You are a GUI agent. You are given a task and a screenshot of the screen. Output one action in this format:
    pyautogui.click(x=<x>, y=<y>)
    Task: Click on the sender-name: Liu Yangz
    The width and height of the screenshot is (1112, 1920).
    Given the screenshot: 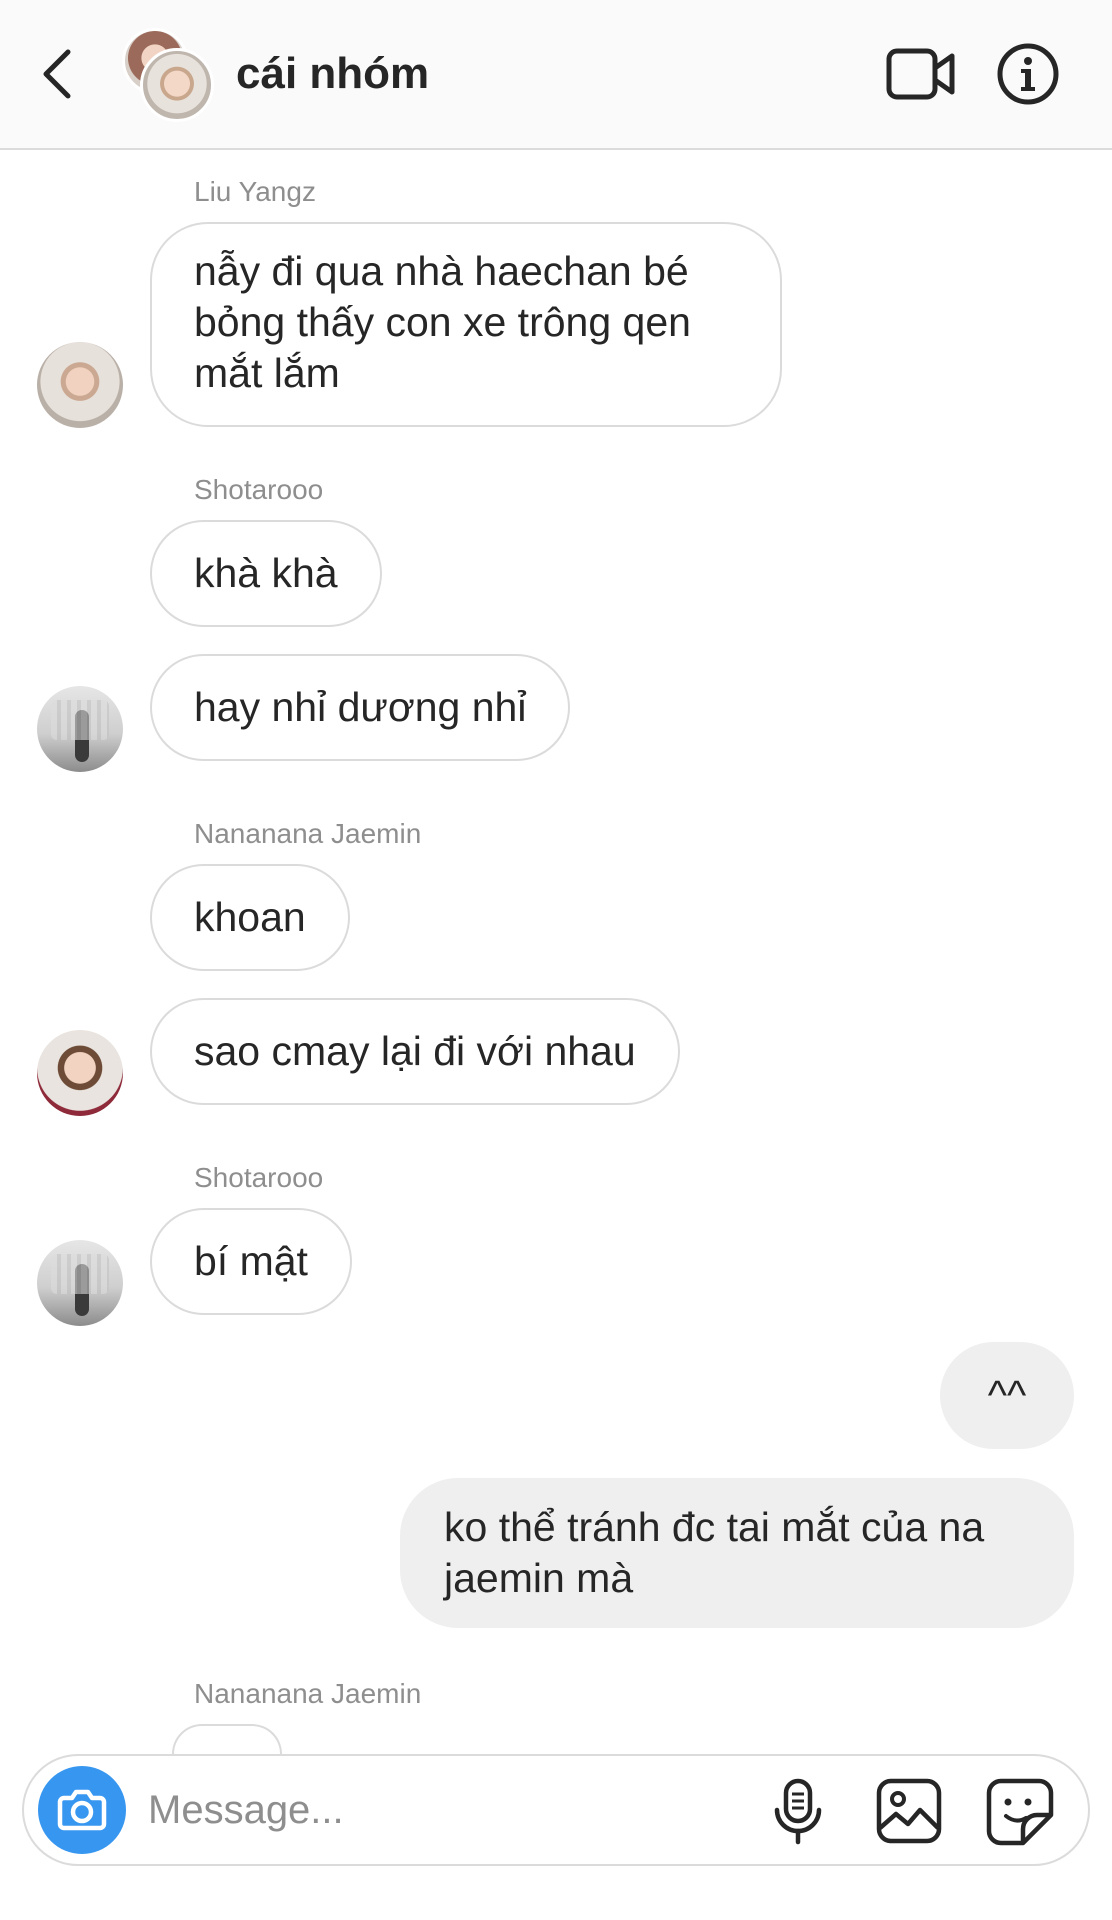 What is the action you would take?
    pyautogui.click(x=255, y=191)
    